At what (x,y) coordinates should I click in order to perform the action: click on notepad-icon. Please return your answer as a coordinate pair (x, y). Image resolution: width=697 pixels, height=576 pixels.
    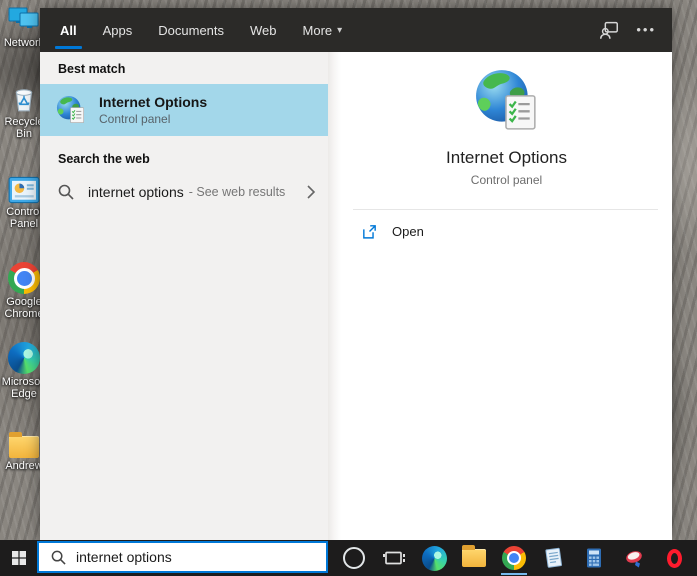
    Looking at the image, I should click on (554, 558).